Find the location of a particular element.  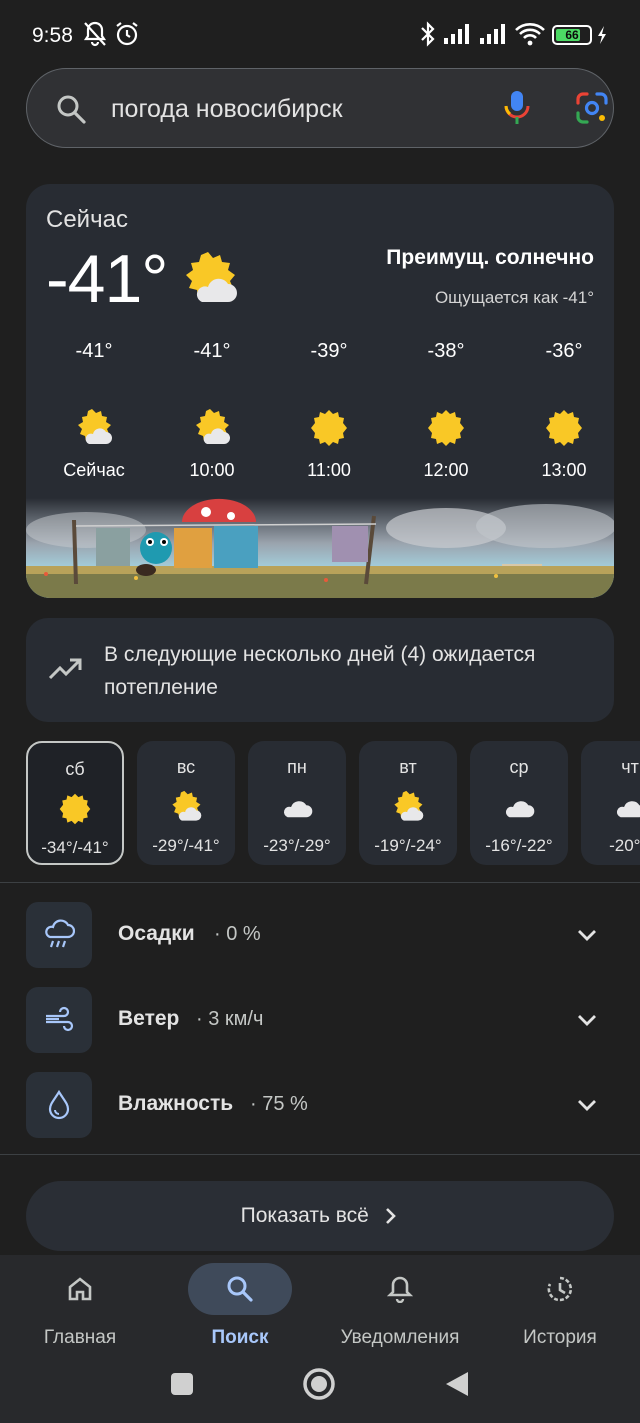

day-name: сб is located at coordinates (75, 769).